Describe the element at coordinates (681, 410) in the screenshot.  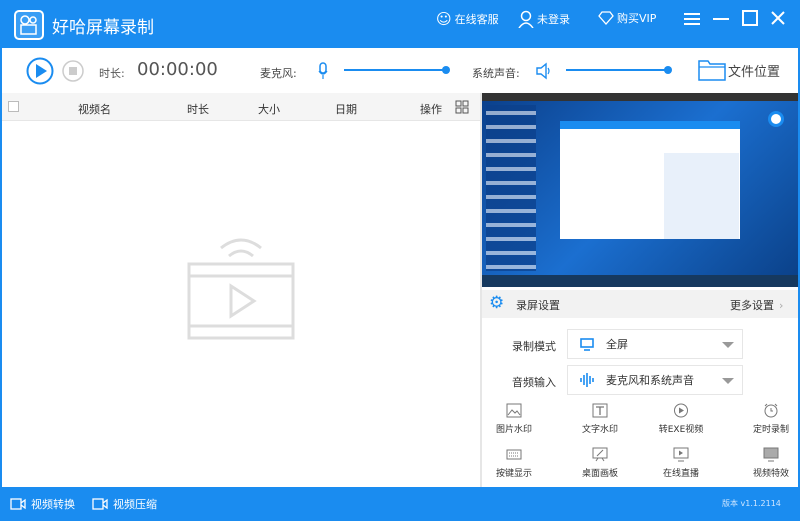
I see `play-circle-icon` at that location.